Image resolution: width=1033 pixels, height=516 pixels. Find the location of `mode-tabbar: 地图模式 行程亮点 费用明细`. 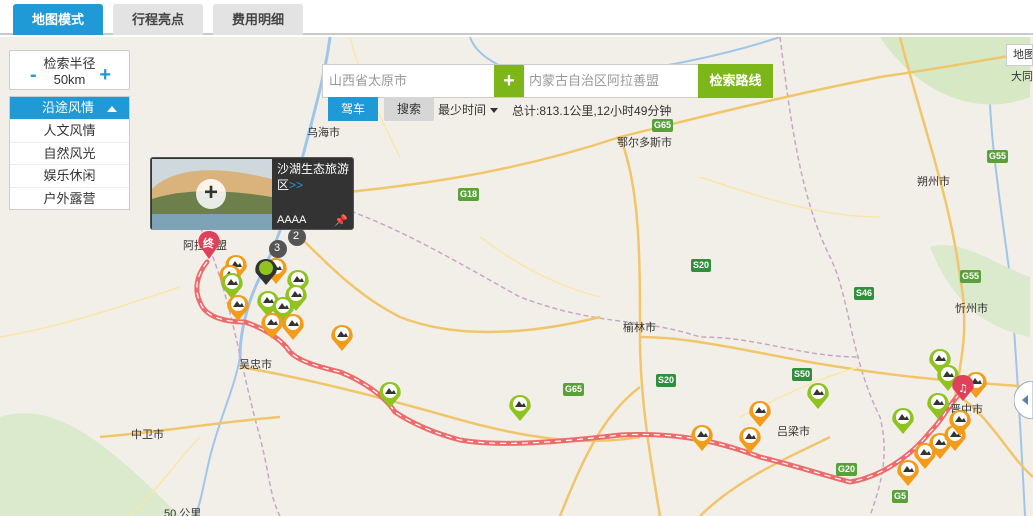

mode-tabbar: 地图模式 行程亮点 费用明细 is located at coordinates (516, 17).